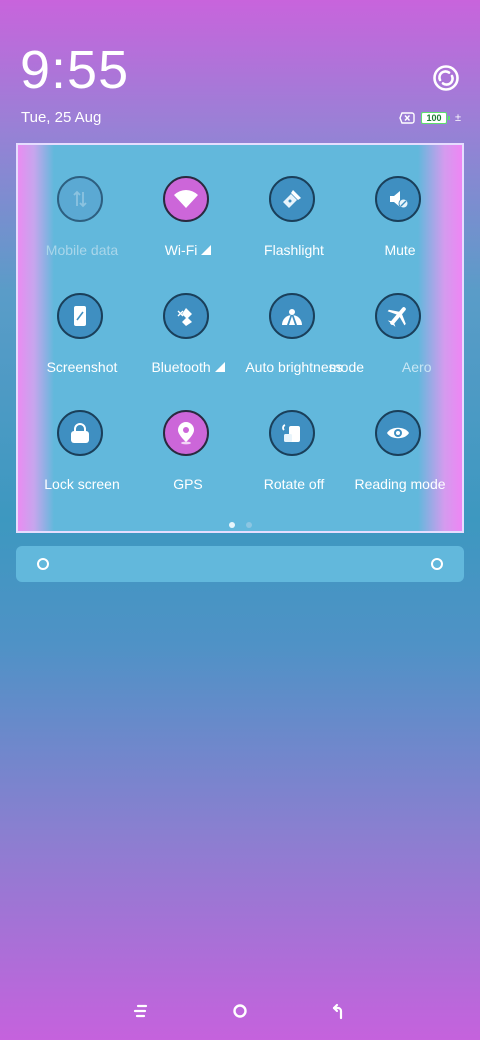 Image resolution: width=480 pixels, height=1040 pixels. I want to click on bluetooth-button, so click(186, 316).